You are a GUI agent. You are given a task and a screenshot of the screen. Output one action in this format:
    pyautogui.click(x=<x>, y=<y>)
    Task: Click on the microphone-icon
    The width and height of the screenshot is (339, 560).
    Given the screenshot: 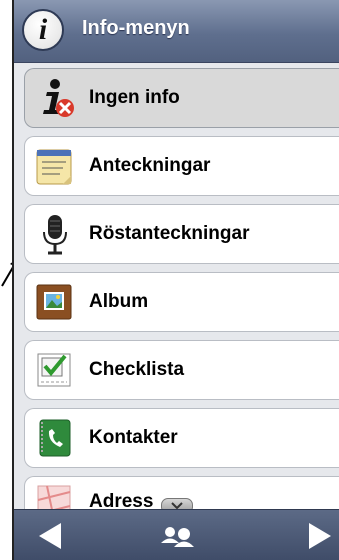 What is the action you would take?
    pyautogui.click(x=55, y=234)
    